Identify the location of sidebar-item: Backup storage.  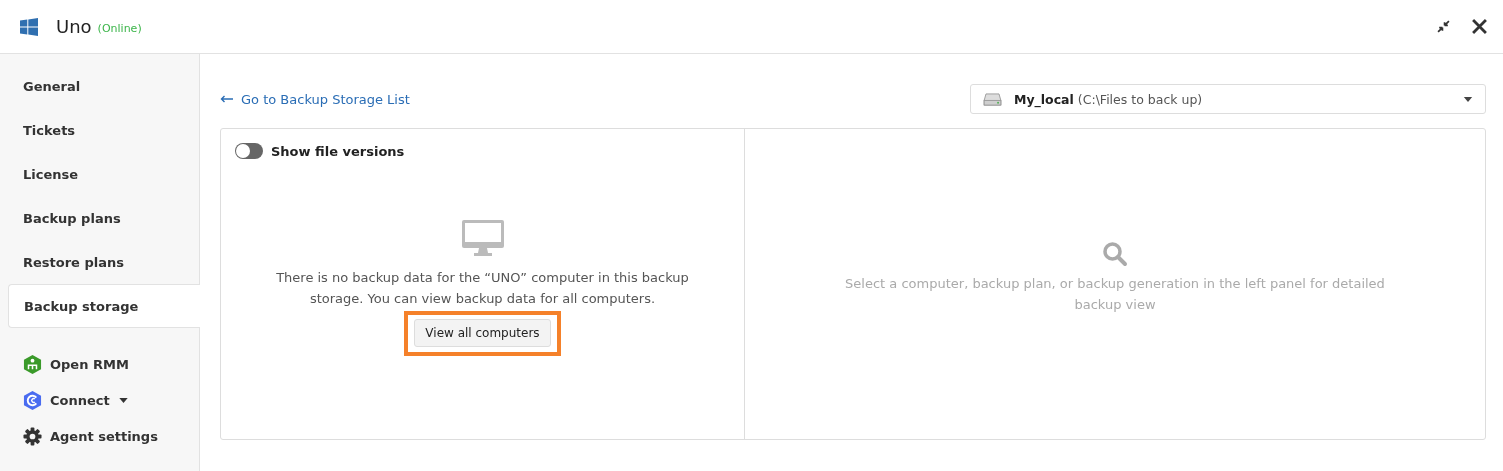
(104, 306).